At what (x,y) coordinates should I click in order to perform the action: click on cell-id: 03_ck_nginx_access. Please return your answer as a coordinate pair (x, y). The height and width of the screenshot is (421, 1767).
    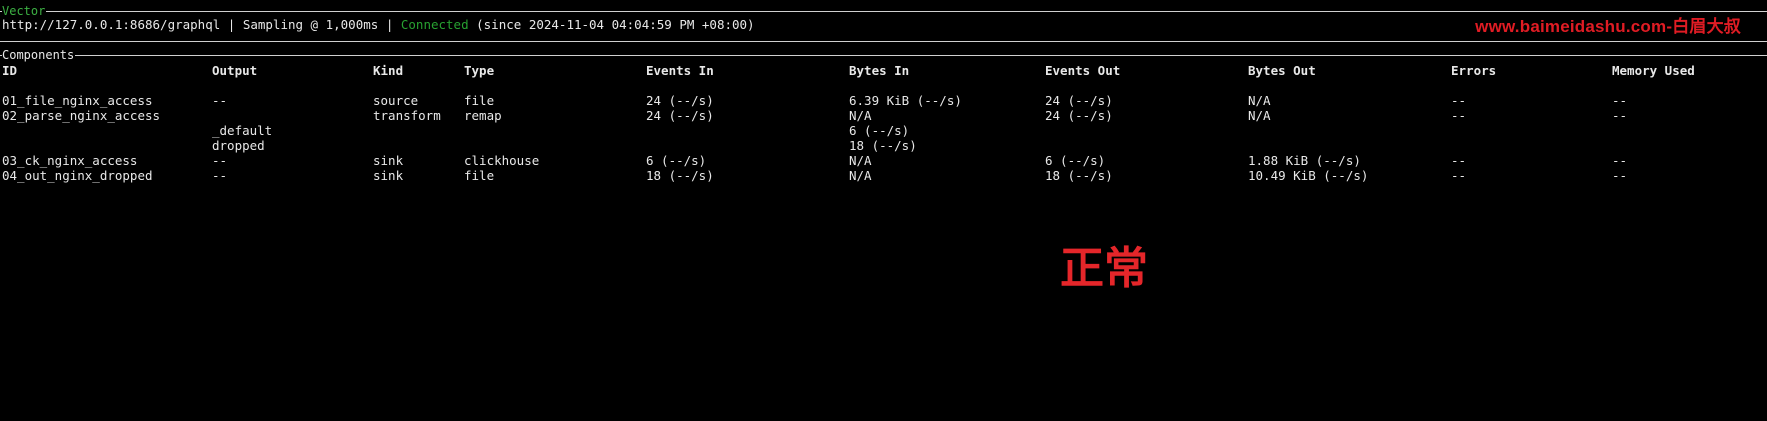
    Looking at the image, I should click on (70, 160).